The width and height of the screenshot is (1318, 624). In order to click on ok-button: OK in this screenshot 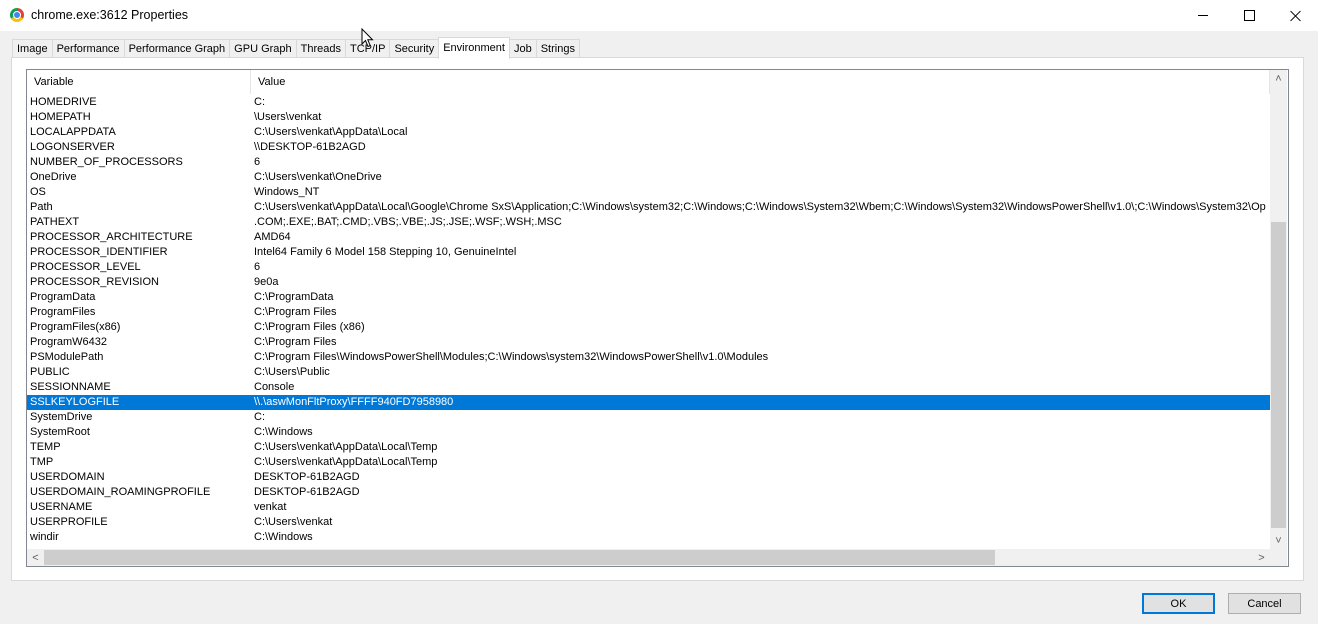, I will do `click(1178, 603)`.